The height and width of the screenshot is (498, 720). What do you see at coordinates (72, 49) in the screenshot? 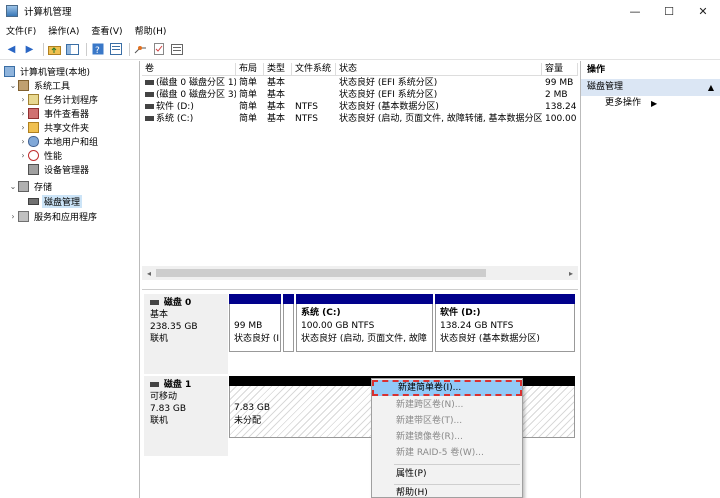
I see `show-hide-tree-icon` at bounding box center [72, 49].